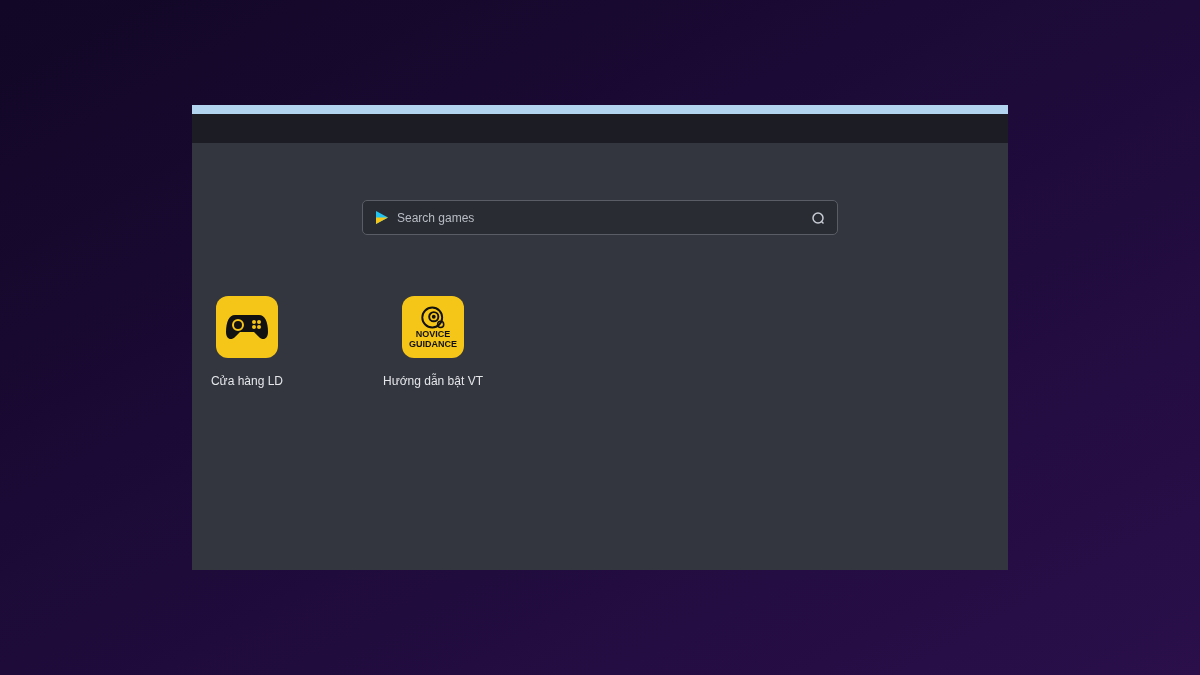 Image resolution: width=1200 pixels, height=675 pixels. I want to click on search-field: Search games, so click(600, 217).